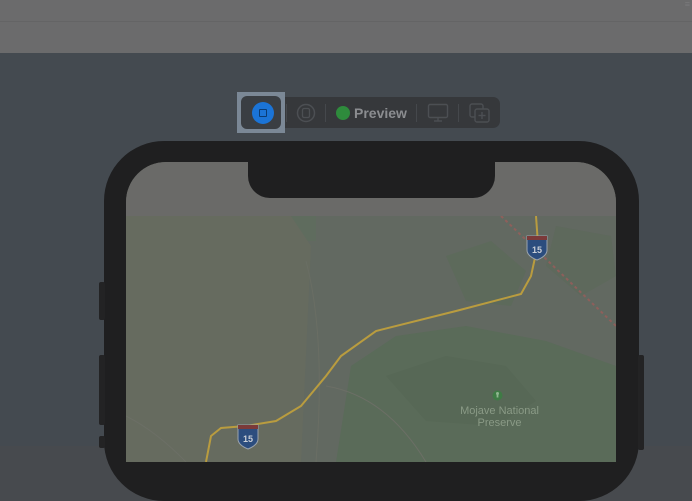  What do you see at coordinates (687, 4) in the screenshot?
I see `menu-icon: ≡` at bounding box center [687, 4].